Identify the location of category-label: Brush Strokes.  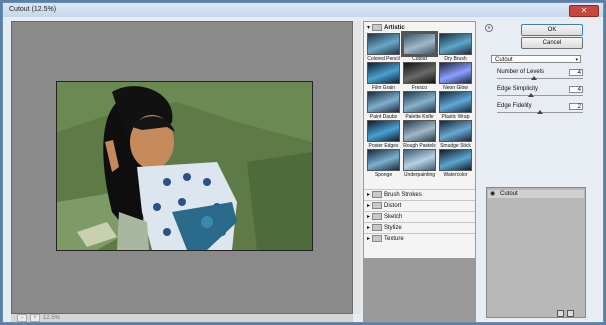
(403, 194).